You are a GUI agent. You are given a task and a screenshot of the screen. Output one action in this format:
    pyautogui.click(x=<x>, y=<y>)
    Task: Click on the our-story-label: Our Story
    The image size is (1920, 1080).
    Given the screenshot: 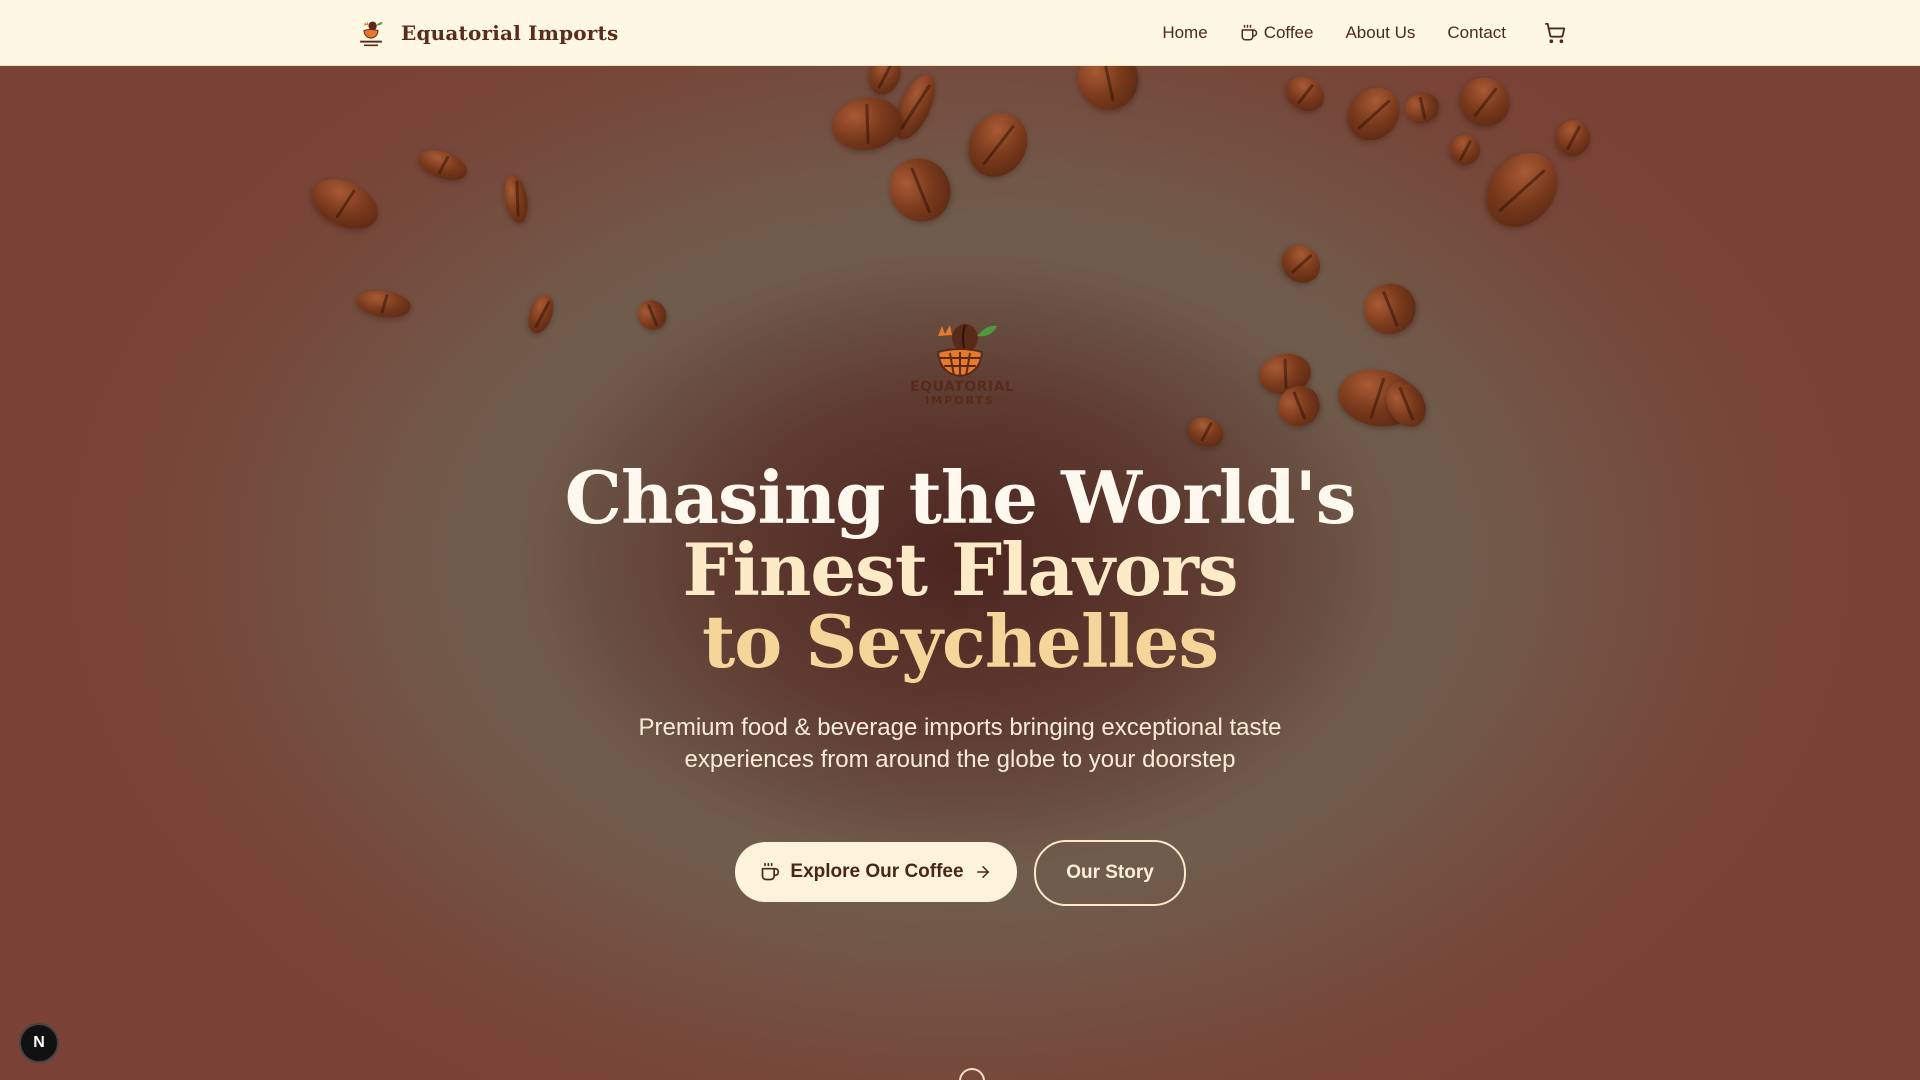 What is the action you would take?
    pyautogui.click(x=1110, y=872)
    